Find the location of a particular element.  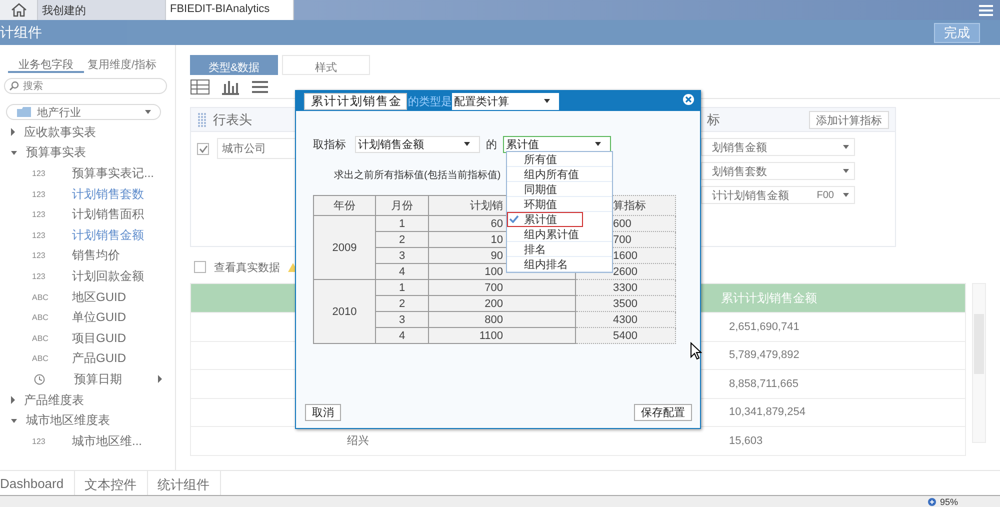

chart-type-button is located at coordinates (200, 87).